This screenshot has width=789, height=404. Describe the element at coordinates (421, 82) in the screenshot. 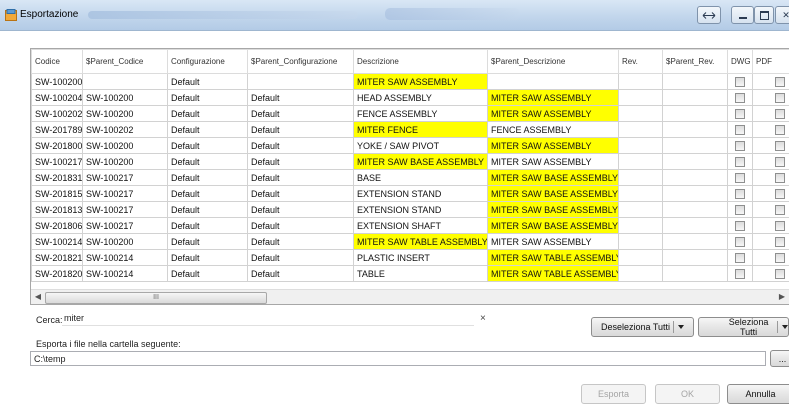

I see `cell-descrizione: MITER SAW ASSEMBLY` at that location.